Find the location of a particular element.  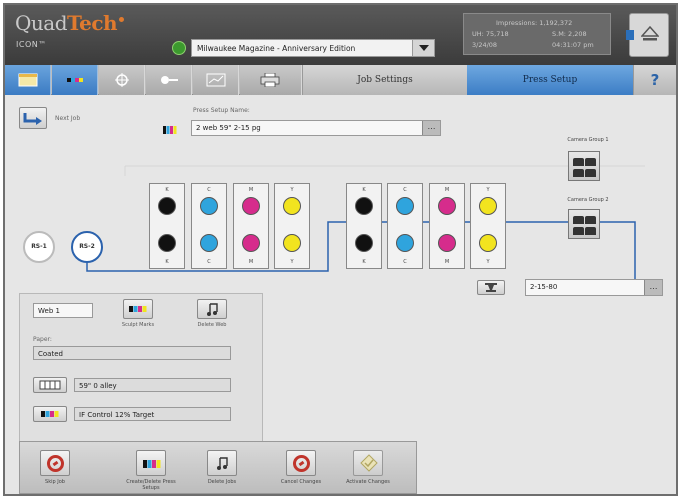

eject-icon is located at coordinates (650, 33).